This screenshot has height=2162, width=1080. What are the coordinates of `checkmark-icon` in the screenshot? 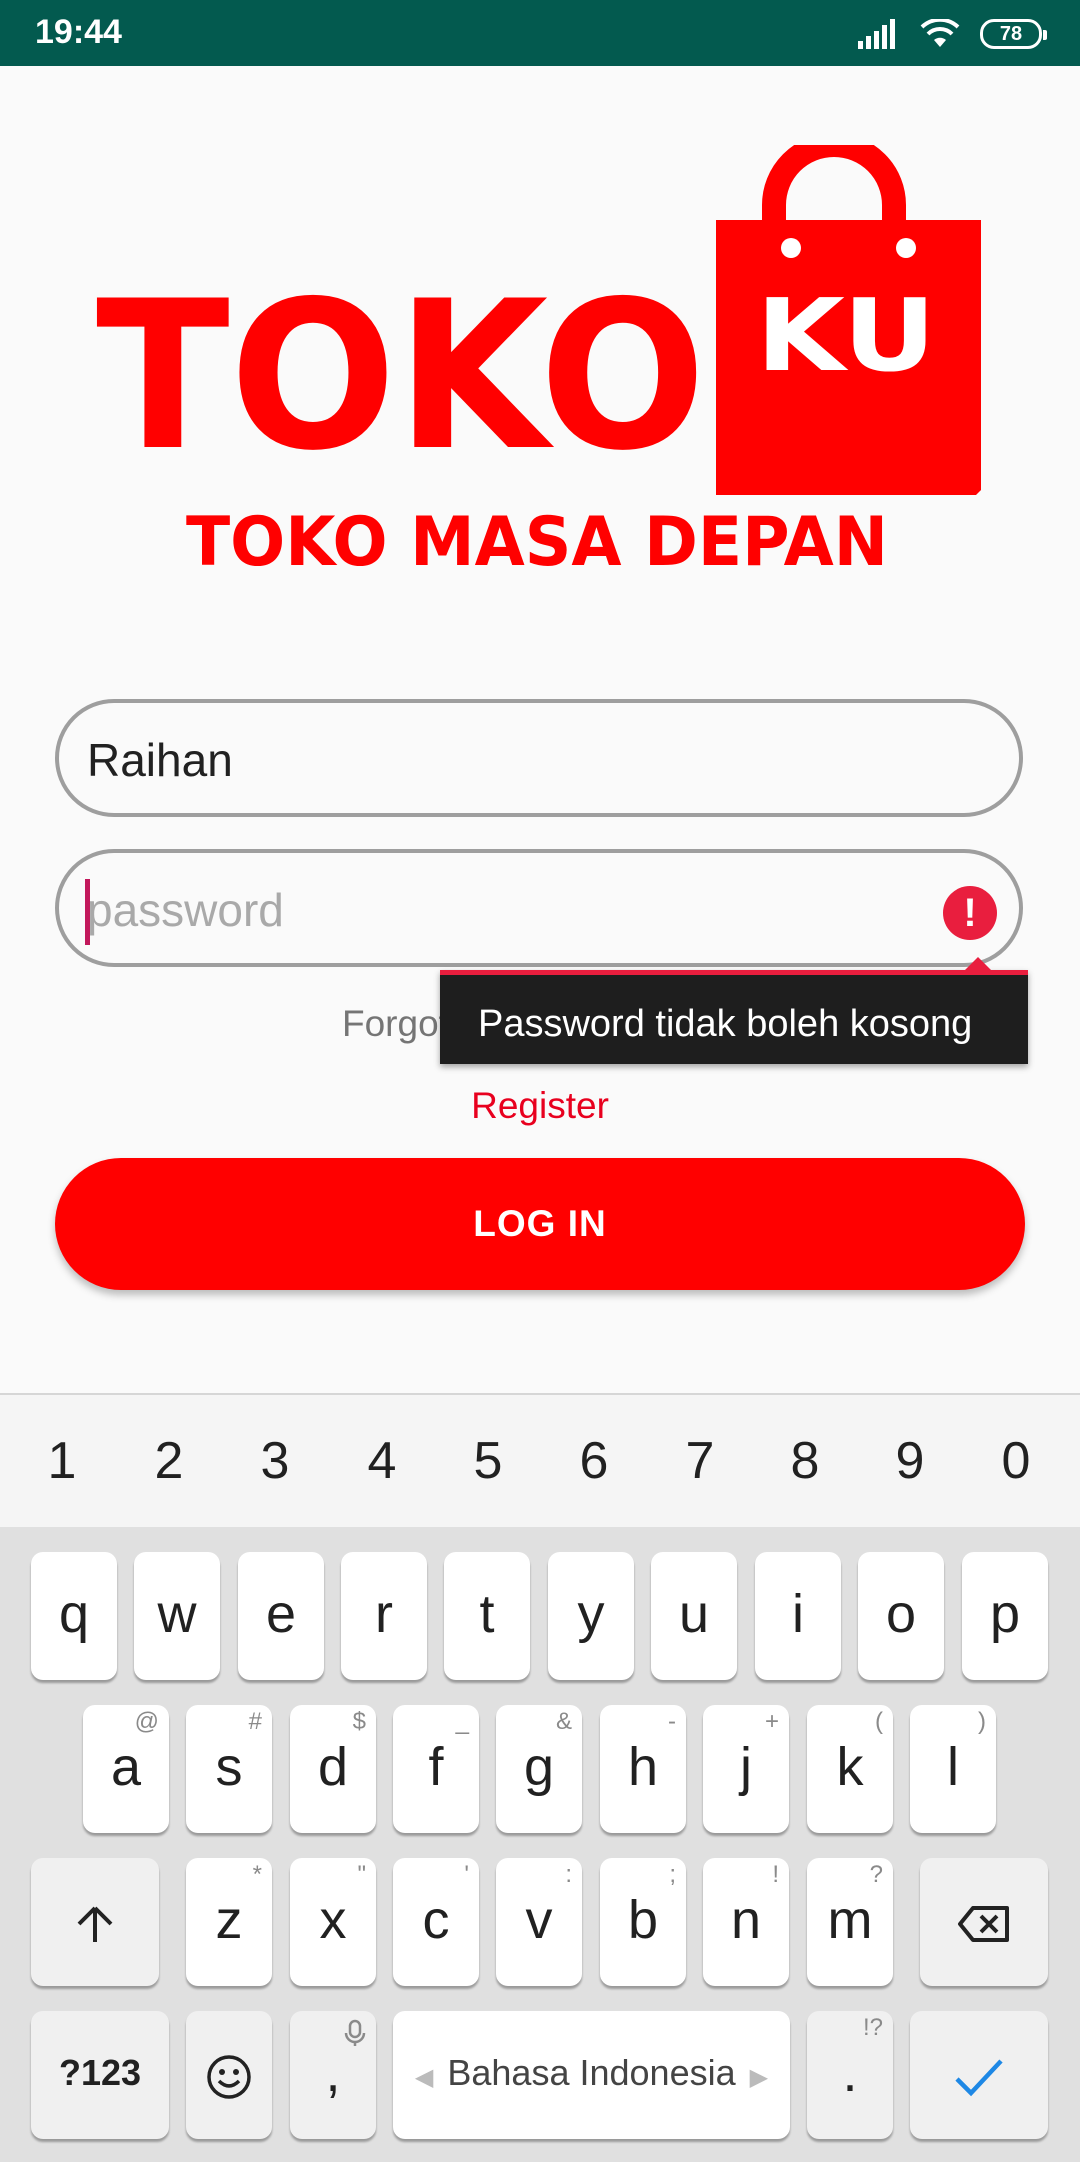 It's located at (979, 2077).